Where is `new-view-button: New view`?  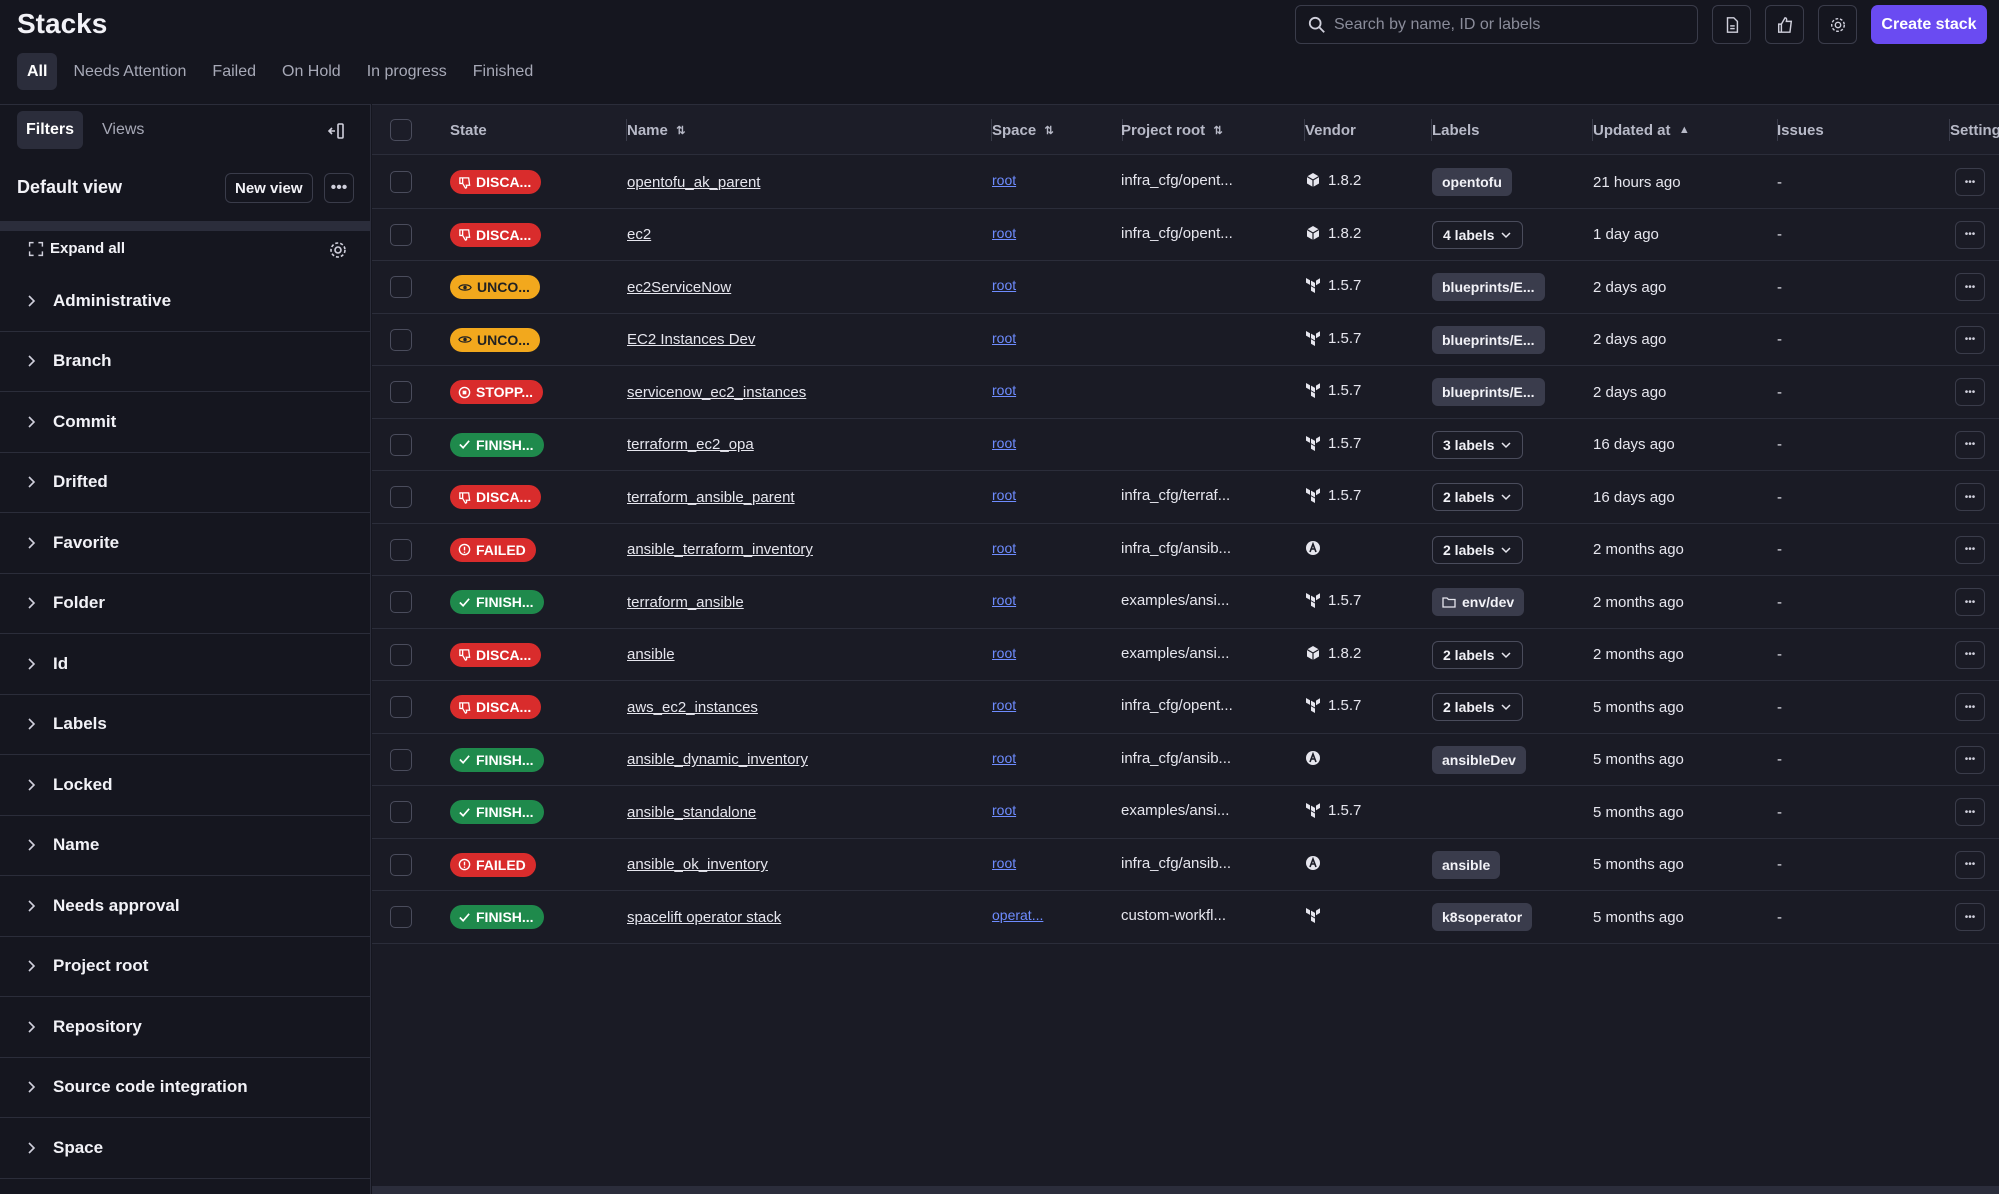
new-view-button: New view is located at coordinates (269, 188).